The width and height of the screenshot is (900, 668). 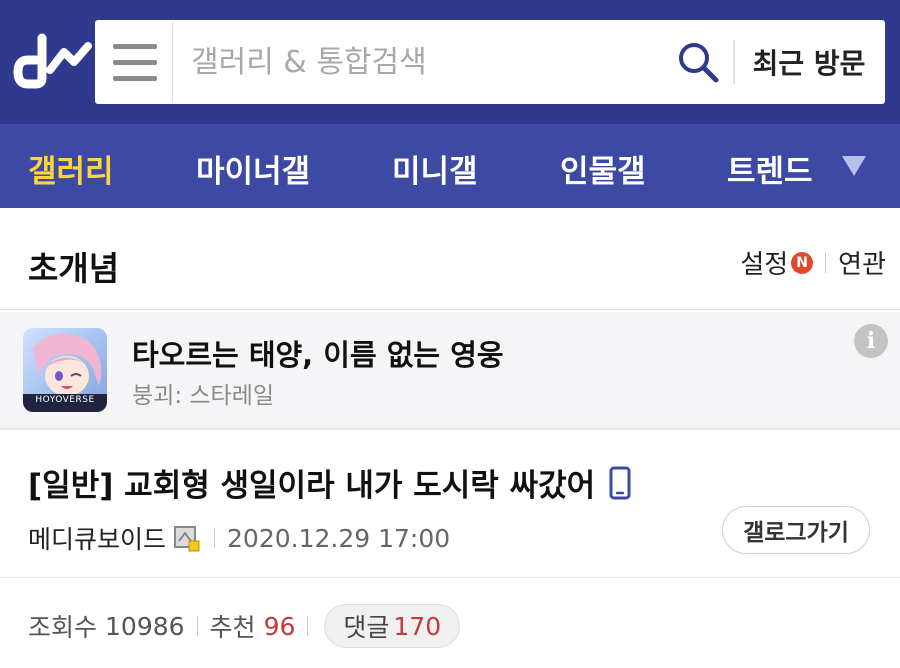 I want to click on views-count: 10986, so click(x=145, y=626).